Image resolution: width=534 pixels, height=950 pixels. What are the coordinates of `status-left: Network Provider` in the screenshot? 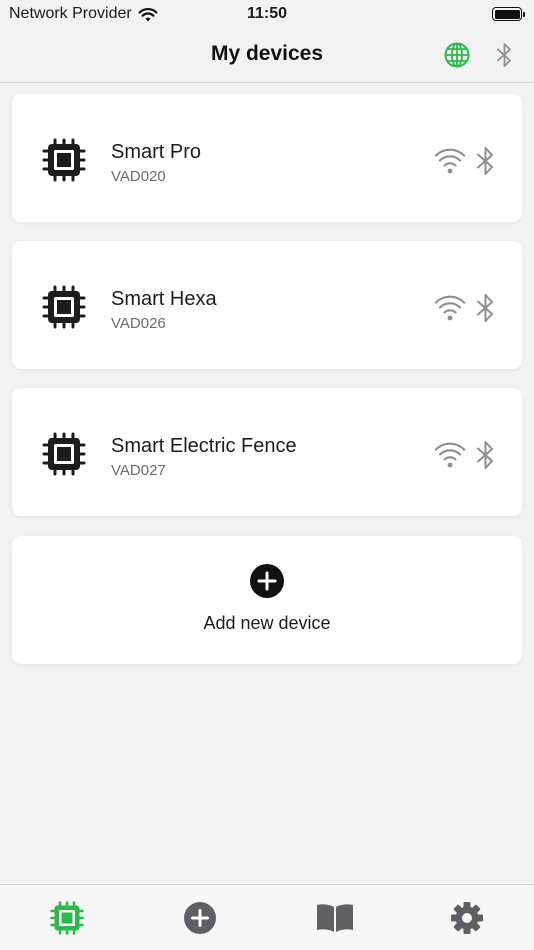 It's located at (83, 14).